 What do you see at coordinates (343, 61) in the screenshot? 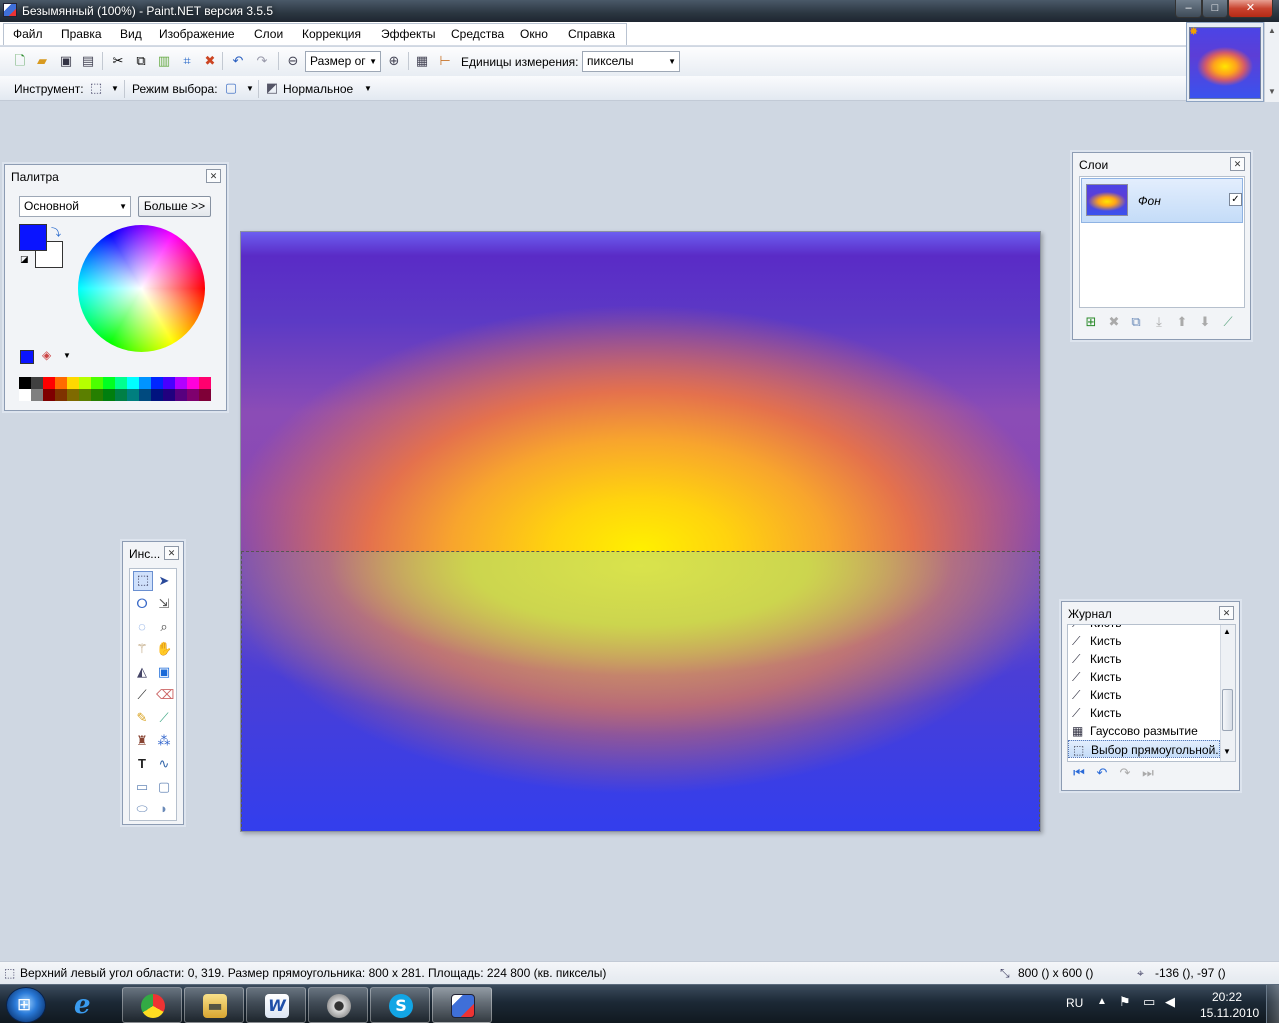
I see `zoom-combo: Размер ог ▼` at bounding box center [343, 61].